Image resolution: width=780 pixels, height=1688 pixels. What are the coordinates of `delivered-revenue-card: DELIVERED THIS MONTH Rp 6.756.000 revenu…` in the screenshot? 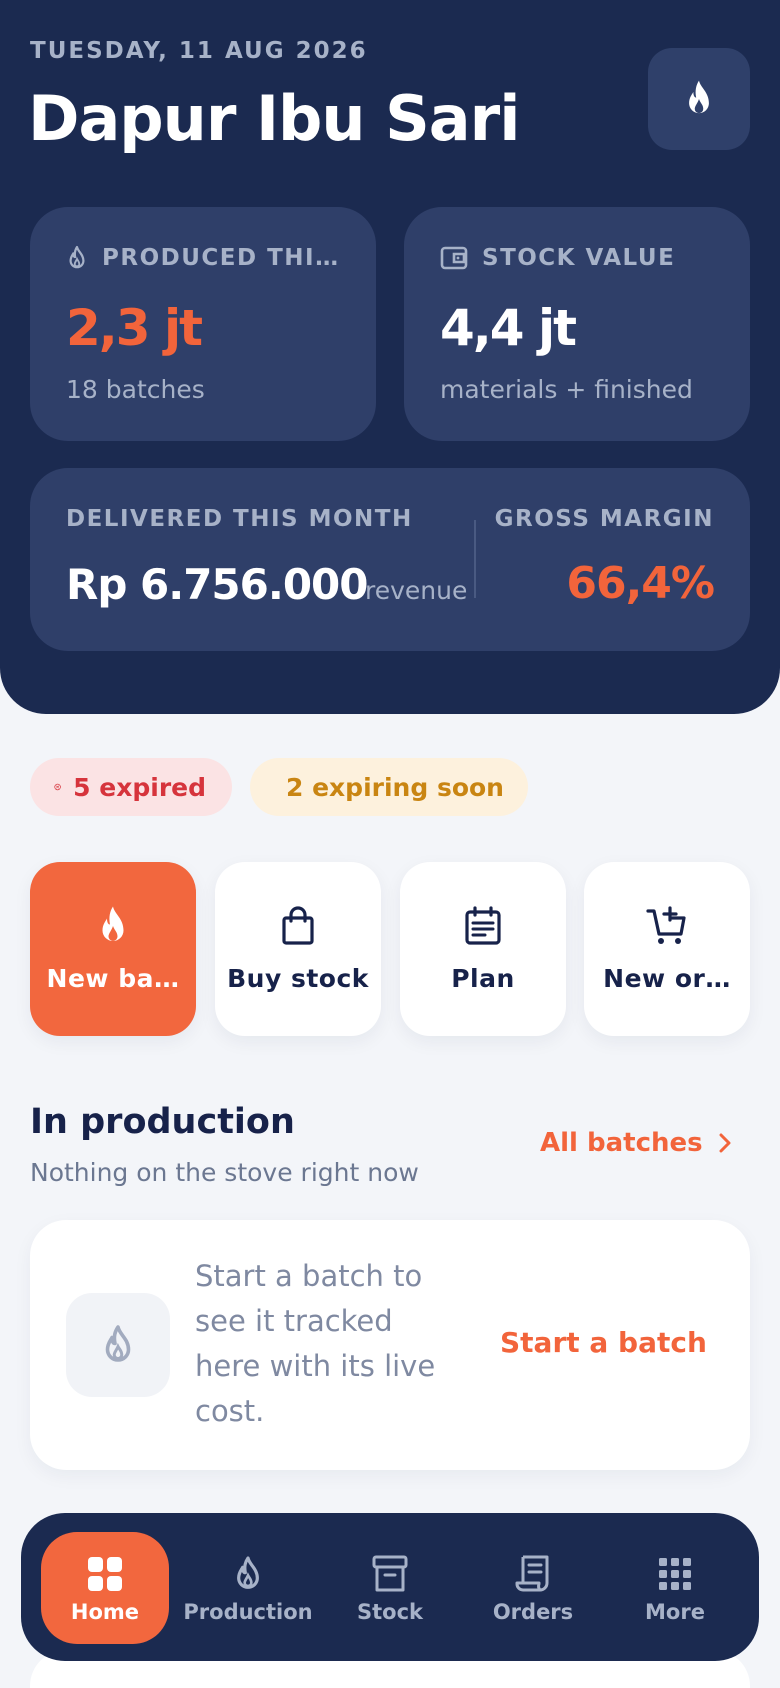 It's located at (390, 559).